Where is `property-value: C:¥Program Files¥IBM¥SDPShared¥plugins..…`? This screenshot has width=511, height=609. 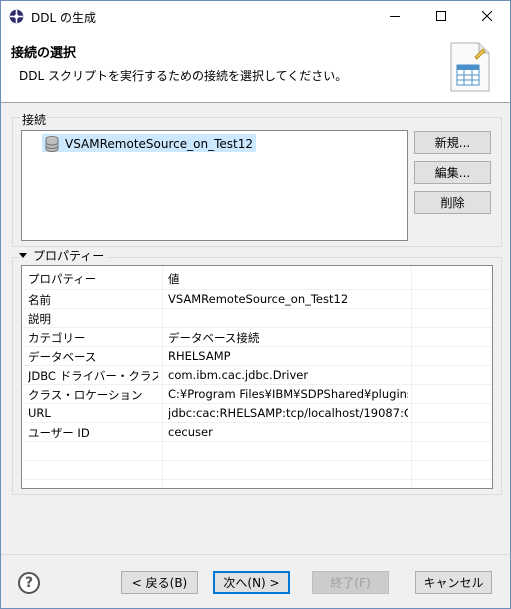
property-value: C:¥Program Files¥IBM¥SDPShared¥plugins..… is located at coordinates (288, 394).